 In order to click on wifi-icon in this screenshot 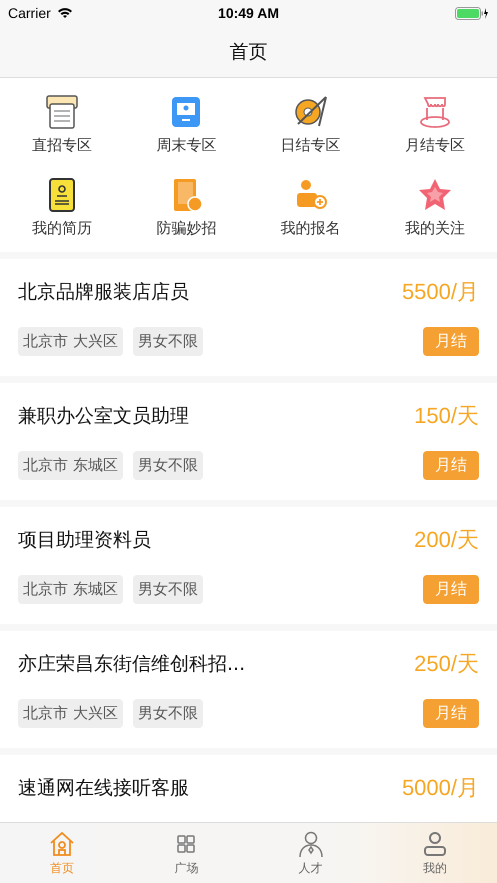, I will do `click(64, 13)`.